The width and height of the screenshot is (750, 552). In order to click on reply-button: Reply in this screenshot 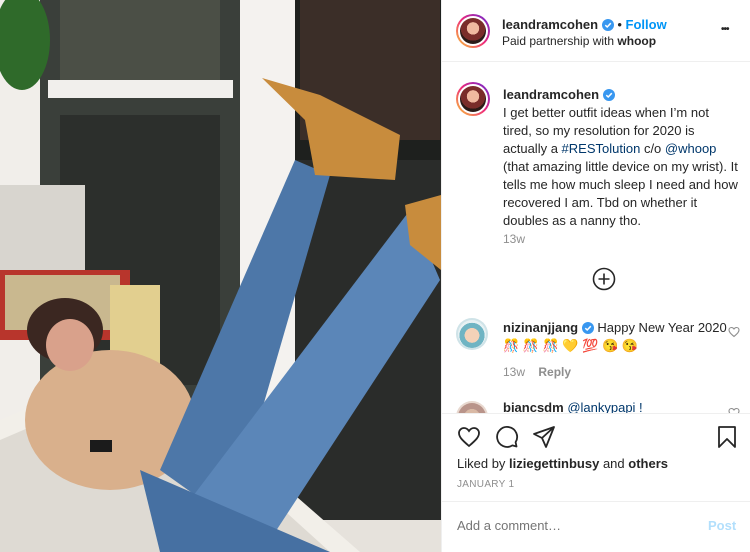, I will do `click(554, 372)`.